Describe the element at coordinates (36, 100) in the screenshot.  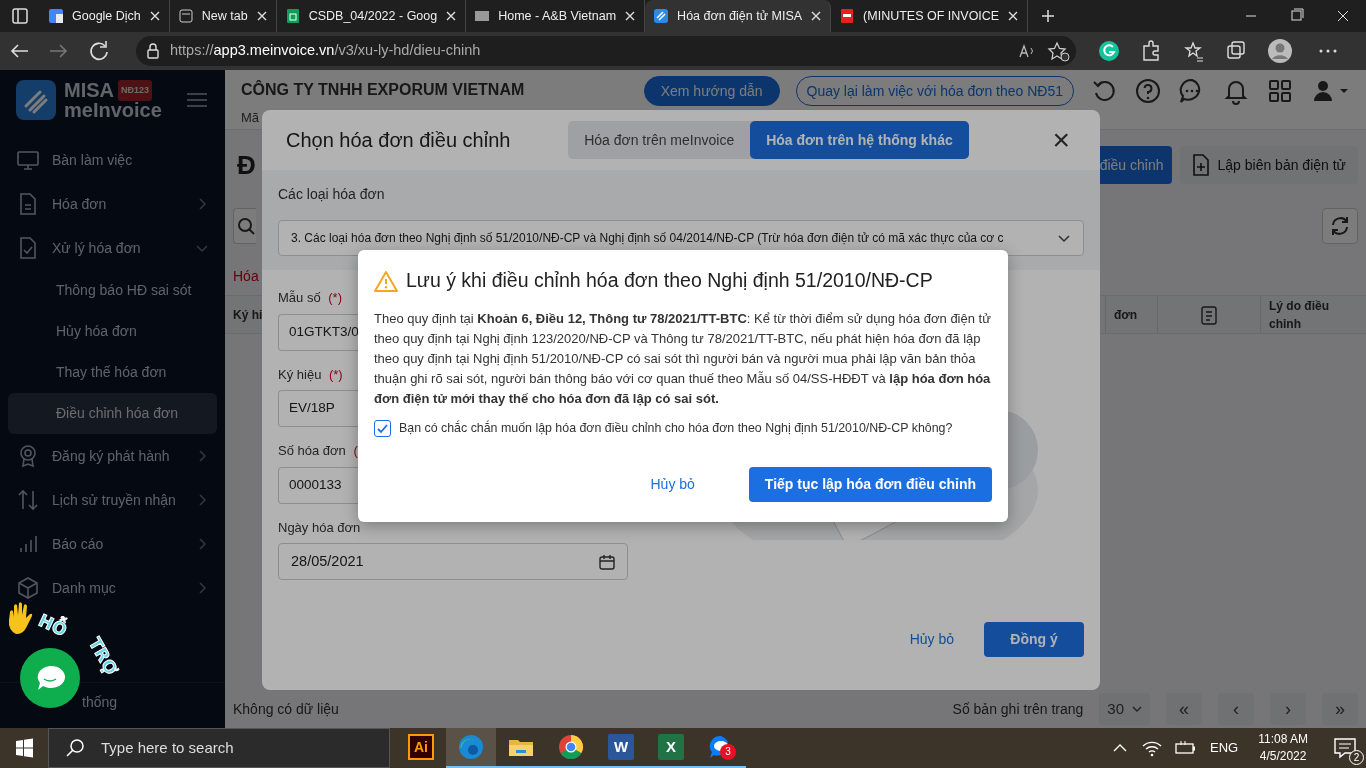
I see `logo-icon` at that location.